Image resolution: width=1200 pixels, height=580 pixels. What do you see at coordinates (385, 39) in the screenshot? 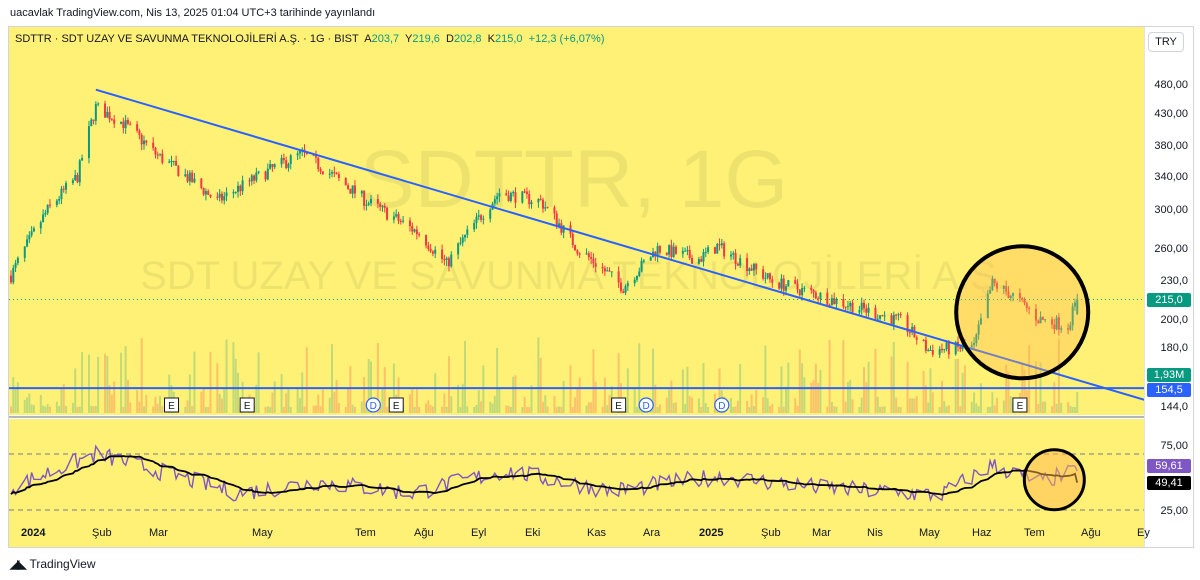
I see `legend-open: 203,7` at bounding box center [385, 39].